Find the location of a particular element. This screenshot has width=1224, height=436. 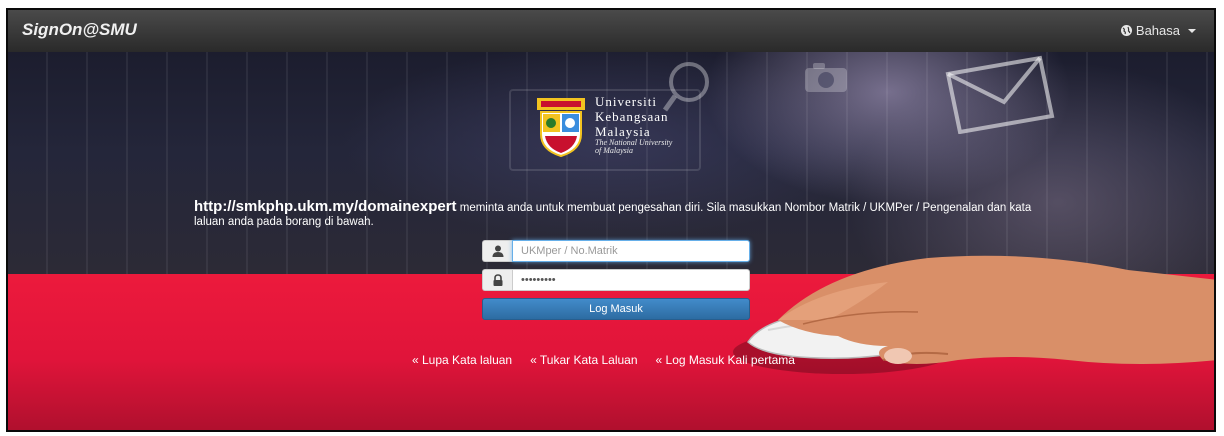

brand: SignOn@SMU is located at coordinates (79, 30).